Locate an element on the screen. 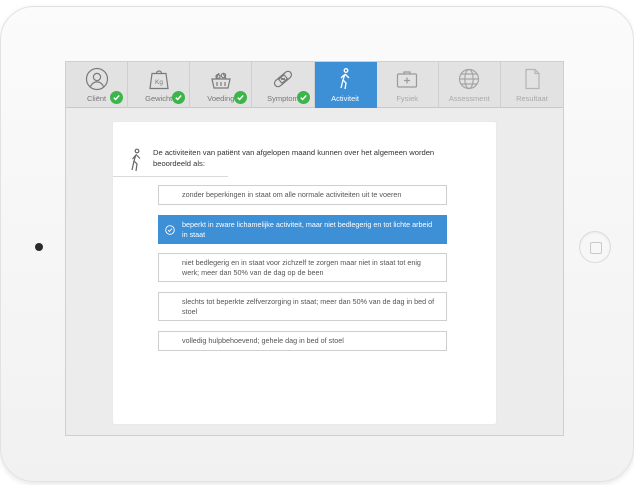 The height and width of the screenshot is (485, 634). tab-label: Voeding is located at coordinates (221, 98).